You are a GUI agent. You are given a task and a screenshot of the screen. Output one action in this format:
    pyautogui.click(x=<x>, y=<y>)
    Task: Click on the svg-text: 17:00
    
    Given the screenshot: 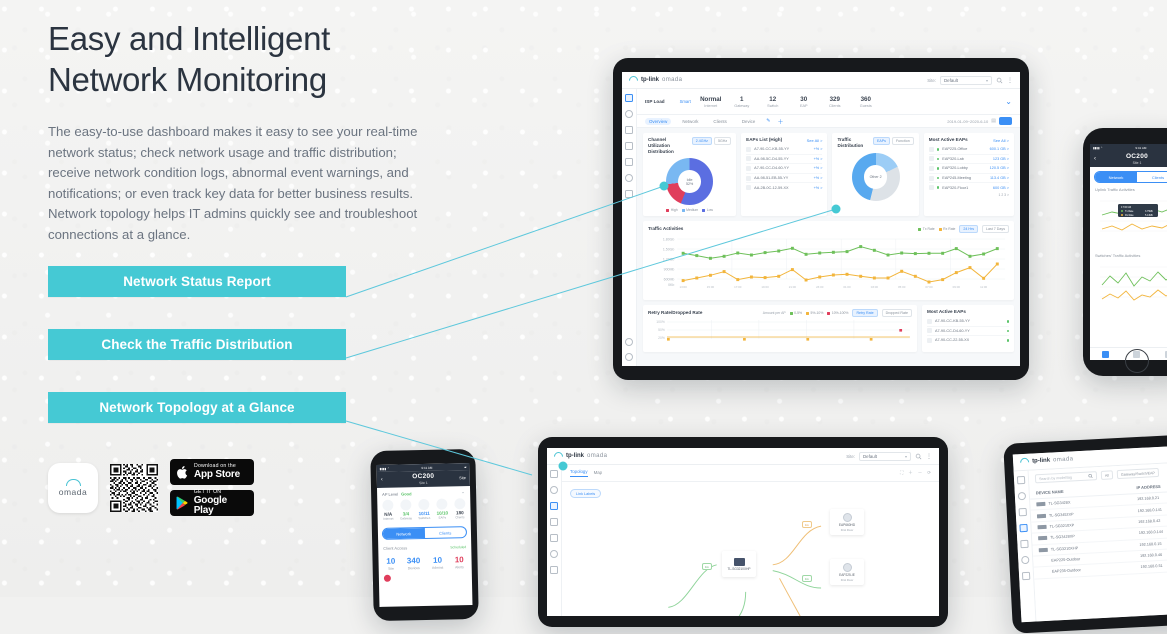 What is the action you would take?
    pyautogui.click(x=738, y=287)
    